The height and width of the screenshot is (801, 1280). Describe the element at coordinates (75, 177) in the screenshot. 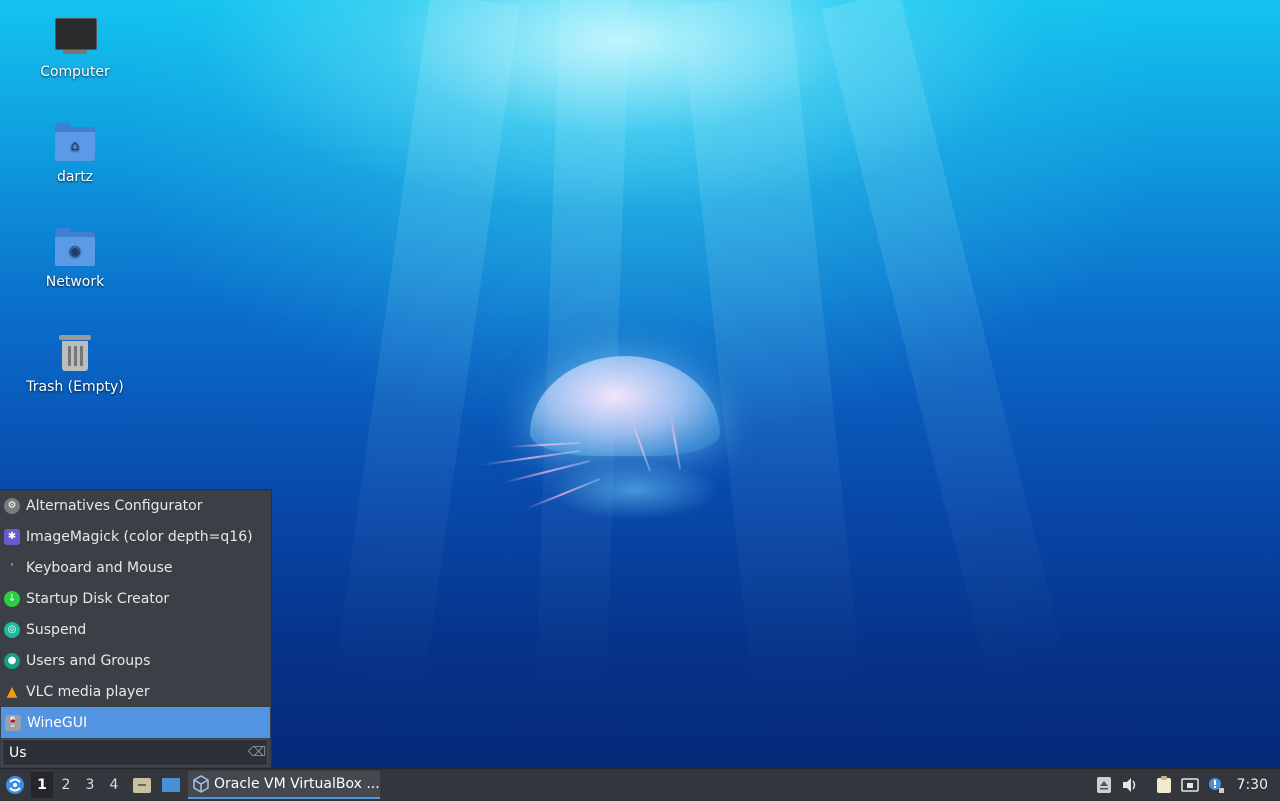

I see `desktop-icon-label: dartz` at that location.